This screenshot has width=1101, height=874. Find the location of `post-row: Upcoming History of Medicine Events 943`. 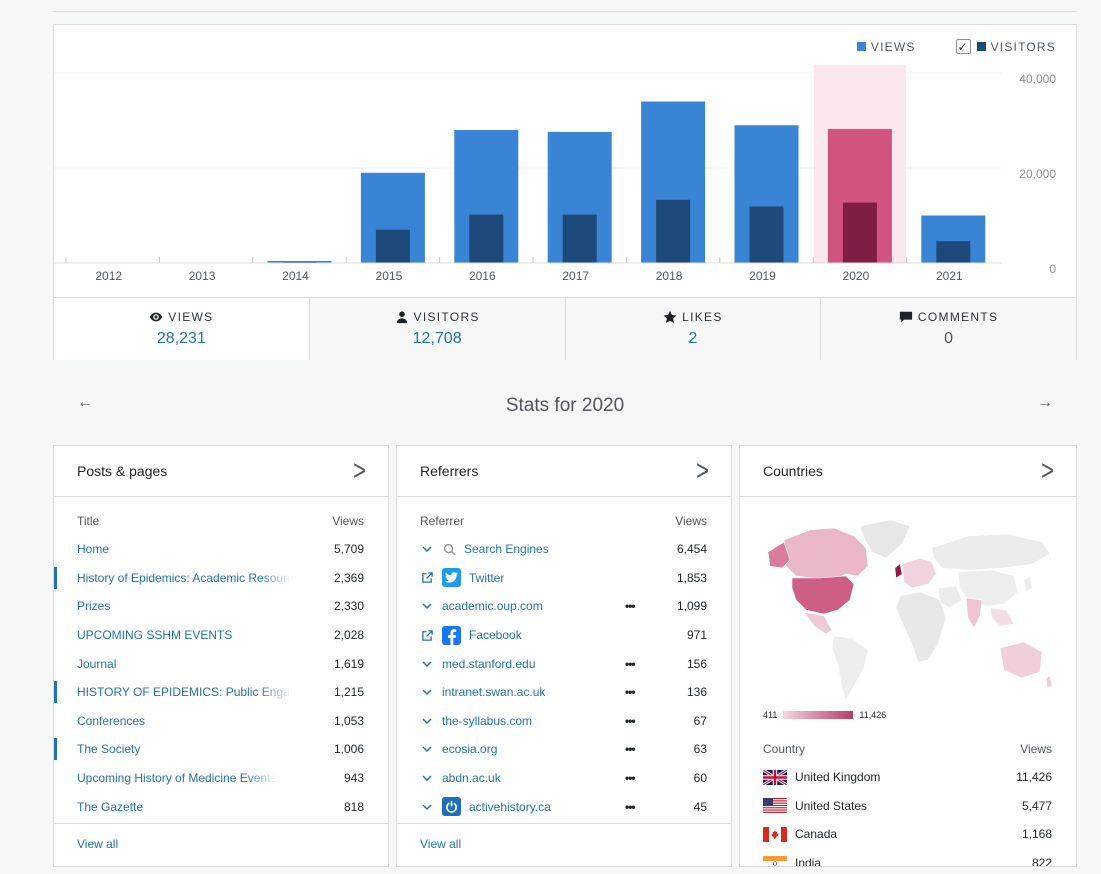

post-row: Upcoming History of Medicine Events 943 is located at coordinates (221, 778).